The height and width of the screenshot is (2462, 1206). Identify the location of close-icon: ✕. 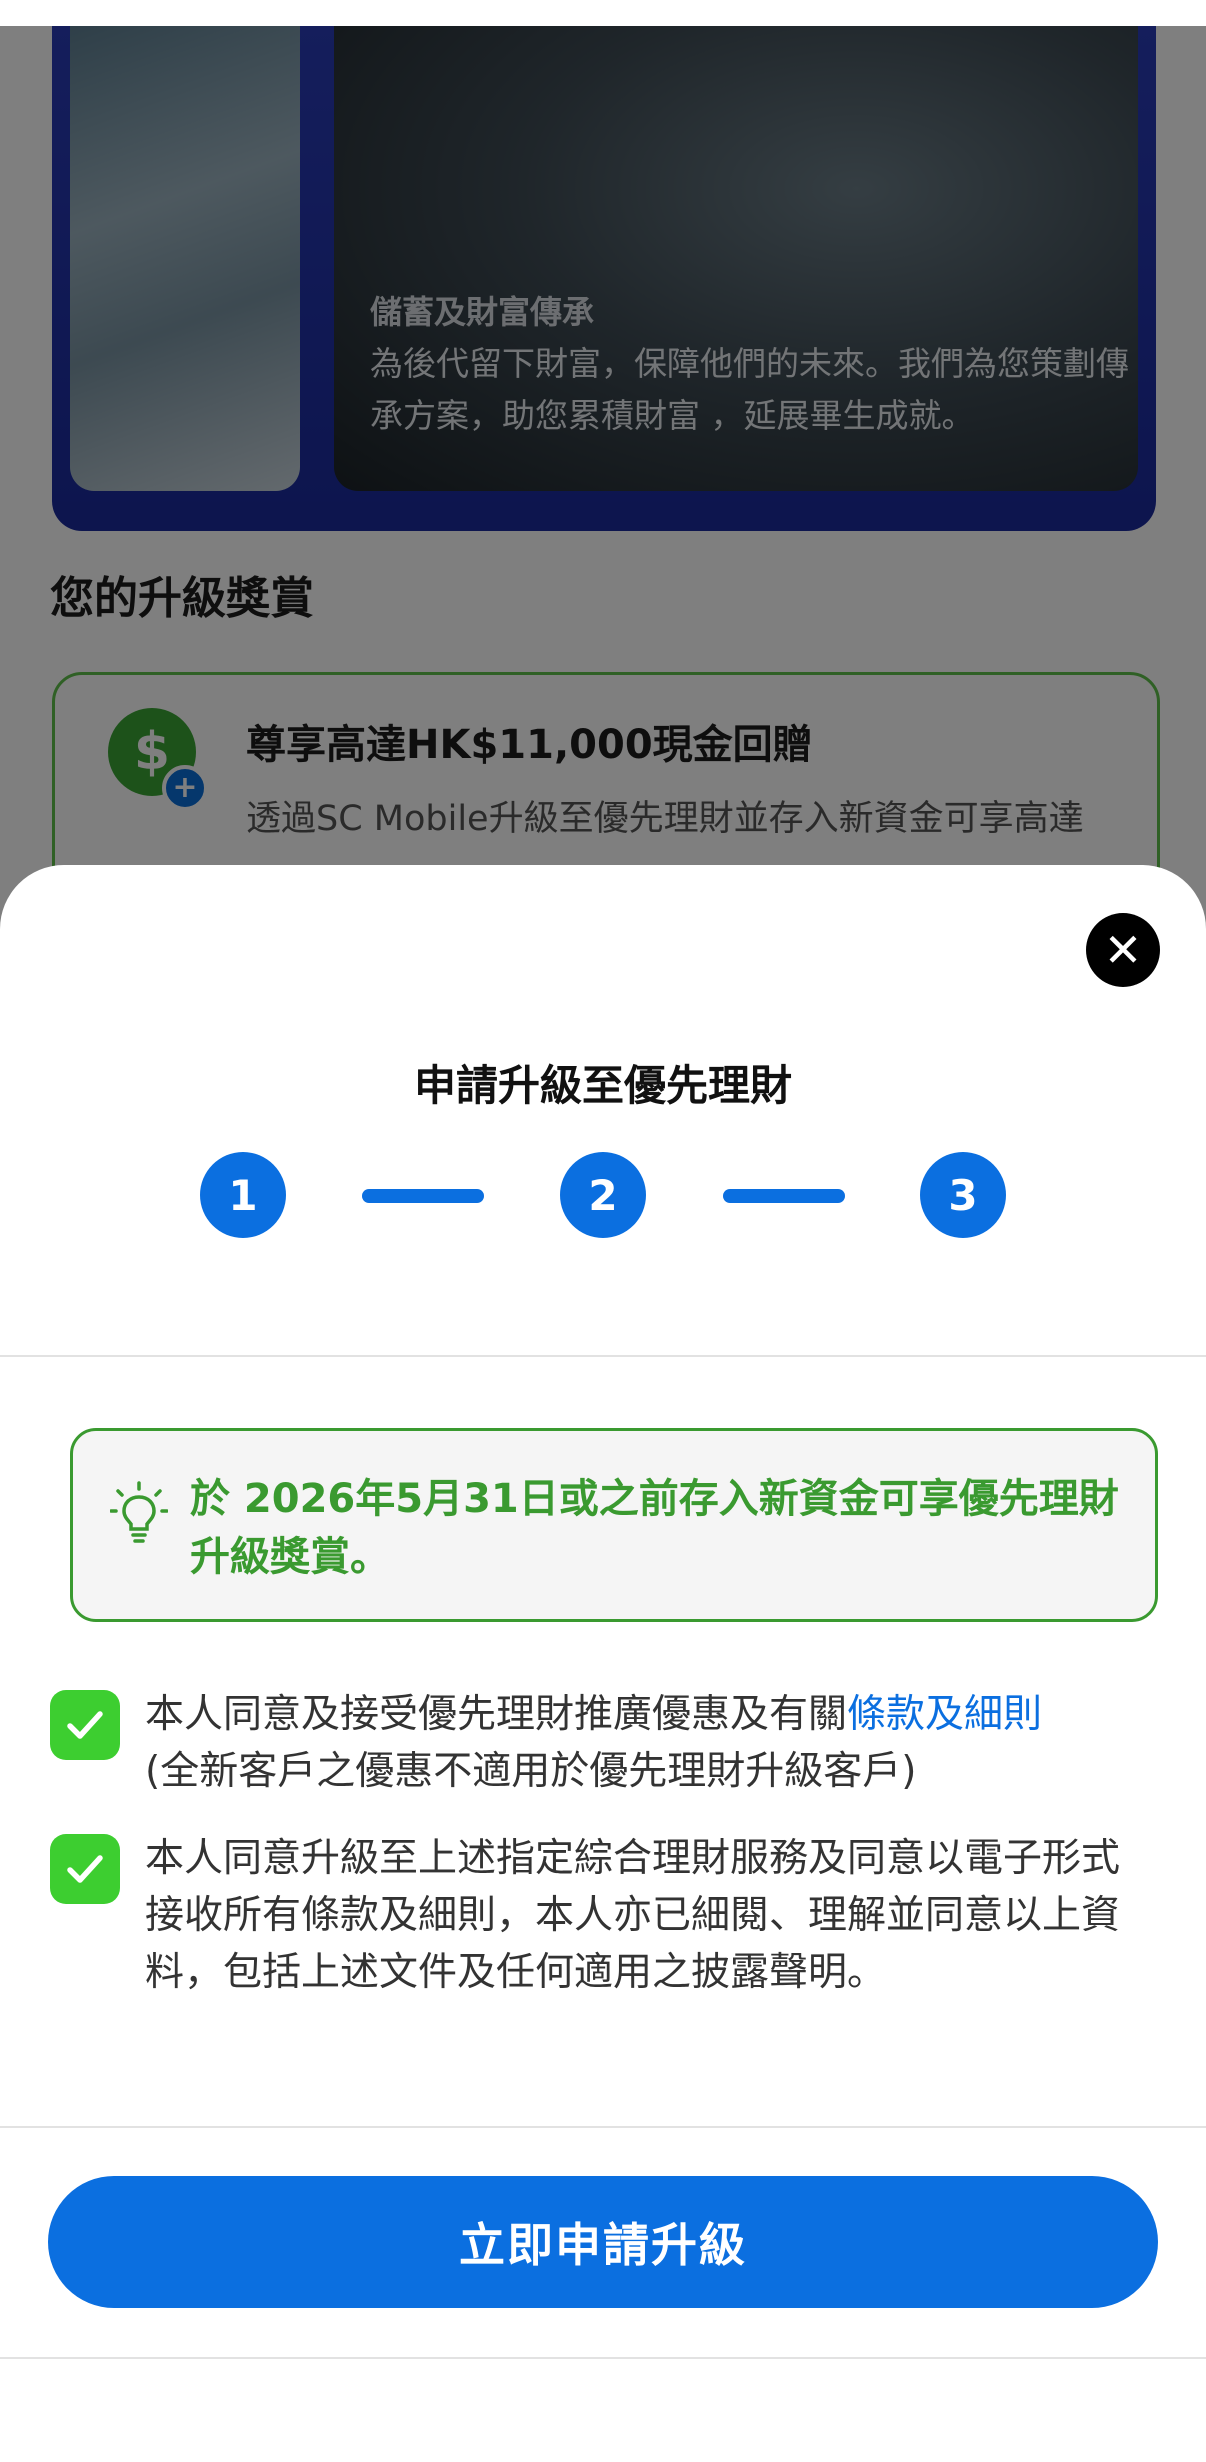
(1123, 950).